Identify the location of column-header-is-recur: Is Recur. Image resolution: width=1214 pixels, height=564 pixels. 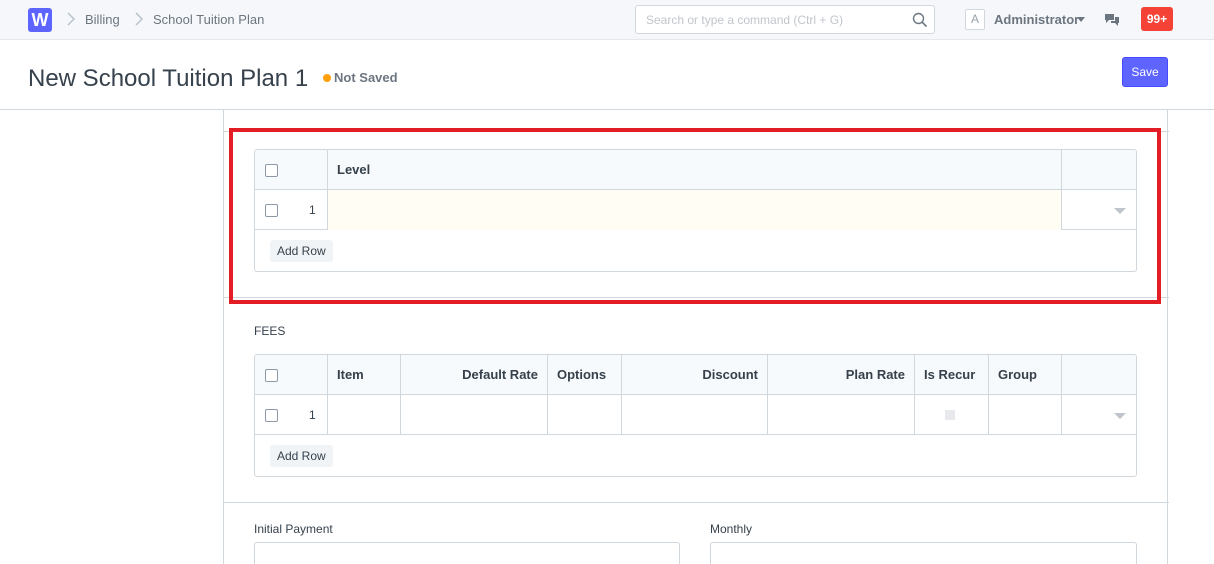
(952, 375).